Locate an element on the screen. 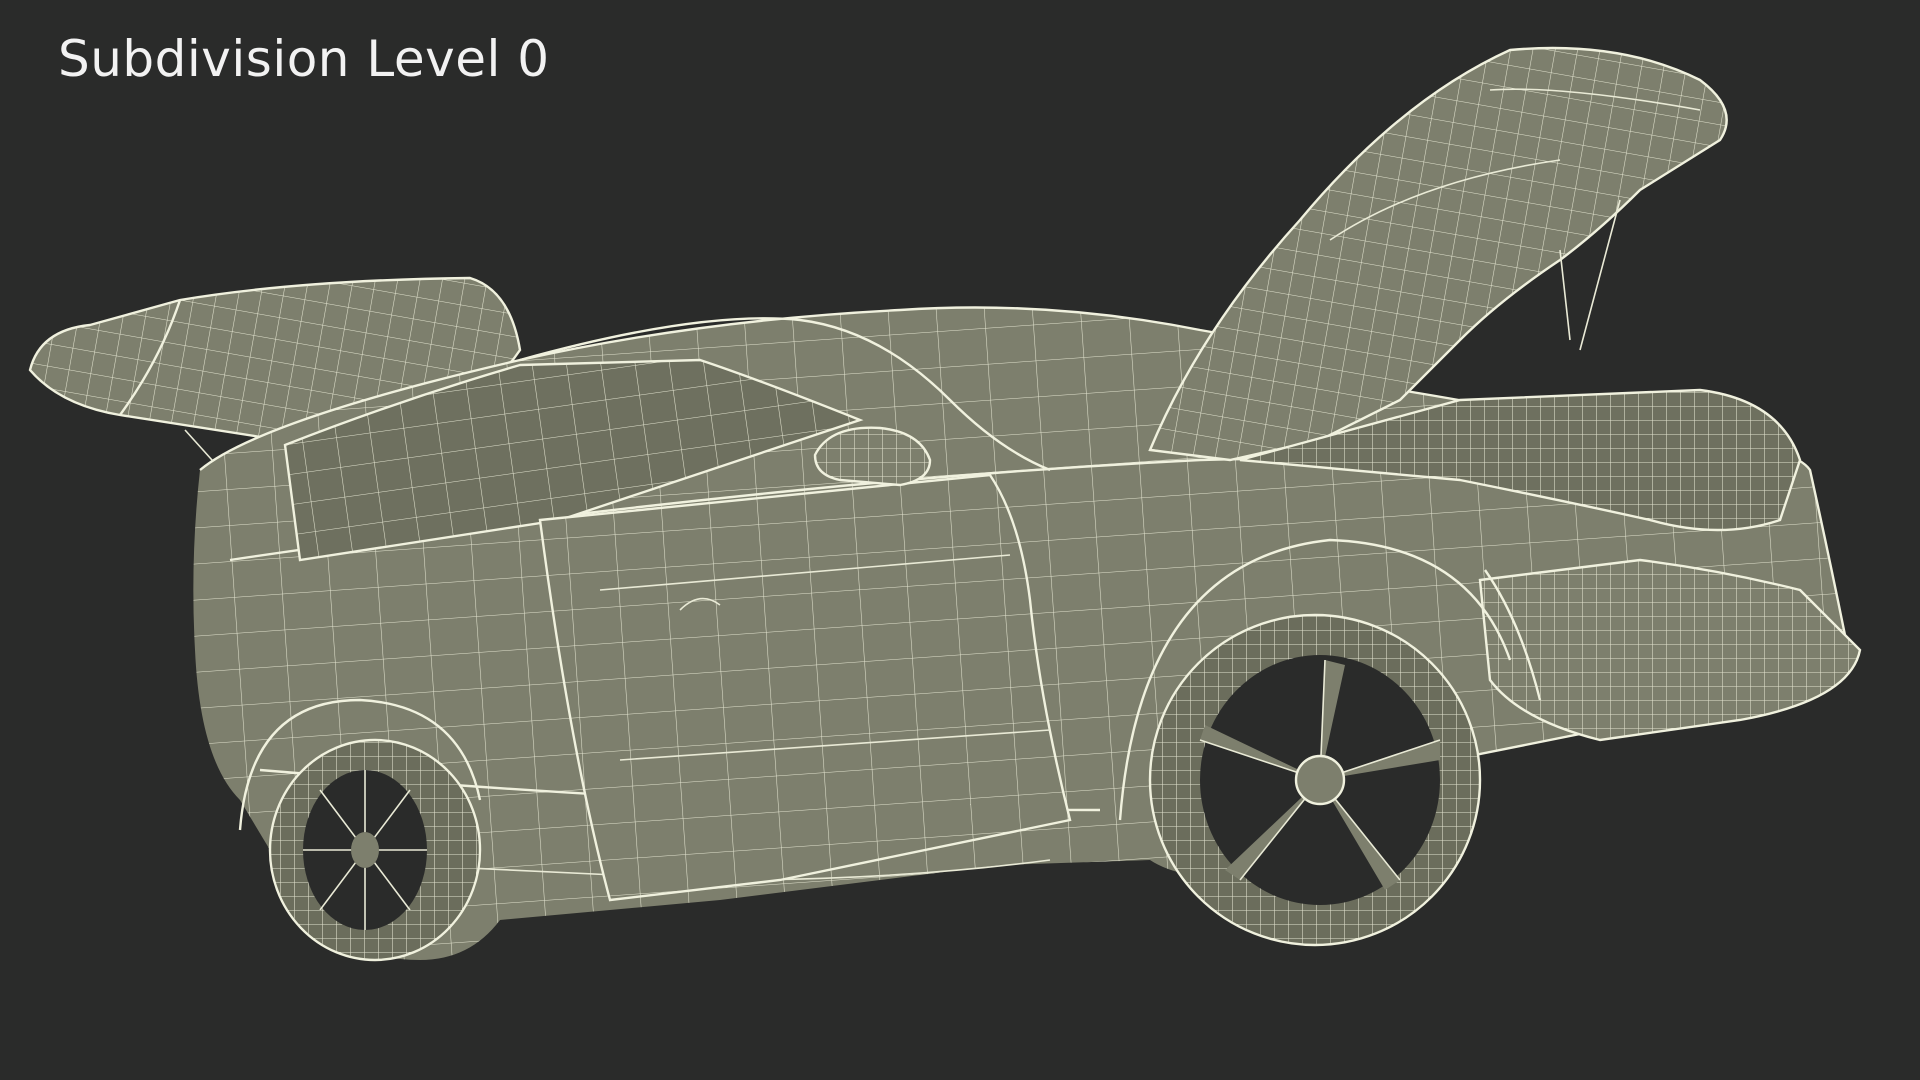 Image resolution: width=1920 pixels, height=1080 pixels. front-wheel is located at coordinates (1315, 780).